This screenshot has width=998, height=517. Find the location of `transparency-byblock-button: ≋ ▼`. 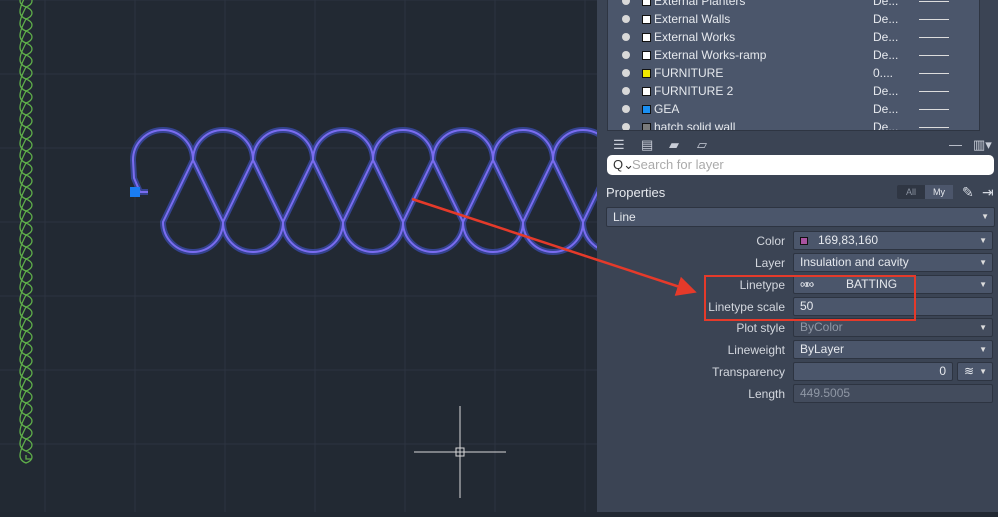

transparency-byblock-button: ≋ ▼ is located at coordinates (975, 371).